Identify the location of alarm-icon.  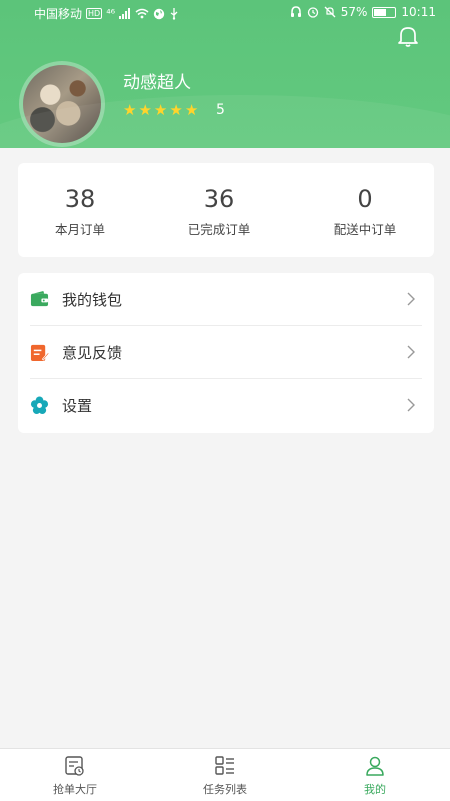
(312, 12).